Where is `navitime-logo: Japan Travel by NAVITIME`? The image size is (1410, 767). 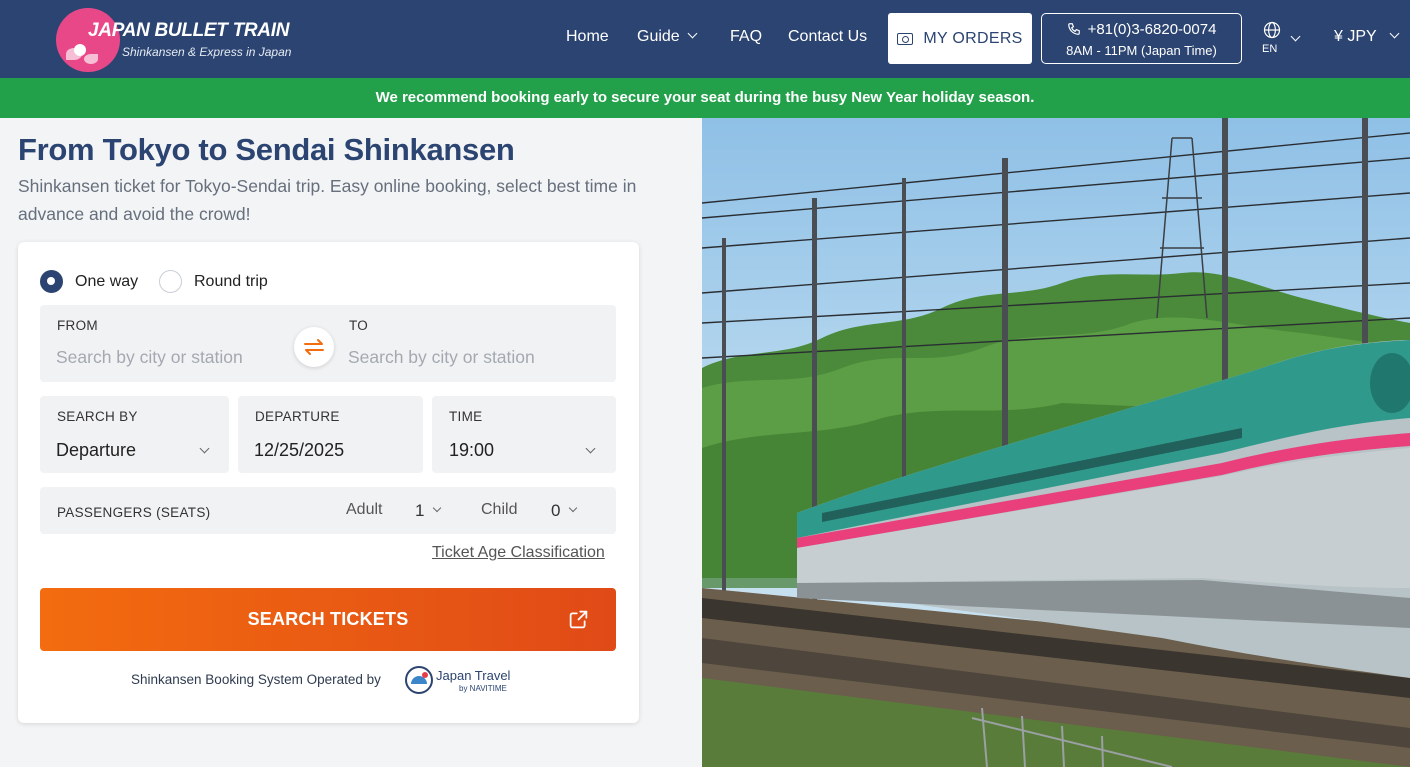
navitime-logo: Japan Travel by NAVITIME is located at coordinates (465, 681).